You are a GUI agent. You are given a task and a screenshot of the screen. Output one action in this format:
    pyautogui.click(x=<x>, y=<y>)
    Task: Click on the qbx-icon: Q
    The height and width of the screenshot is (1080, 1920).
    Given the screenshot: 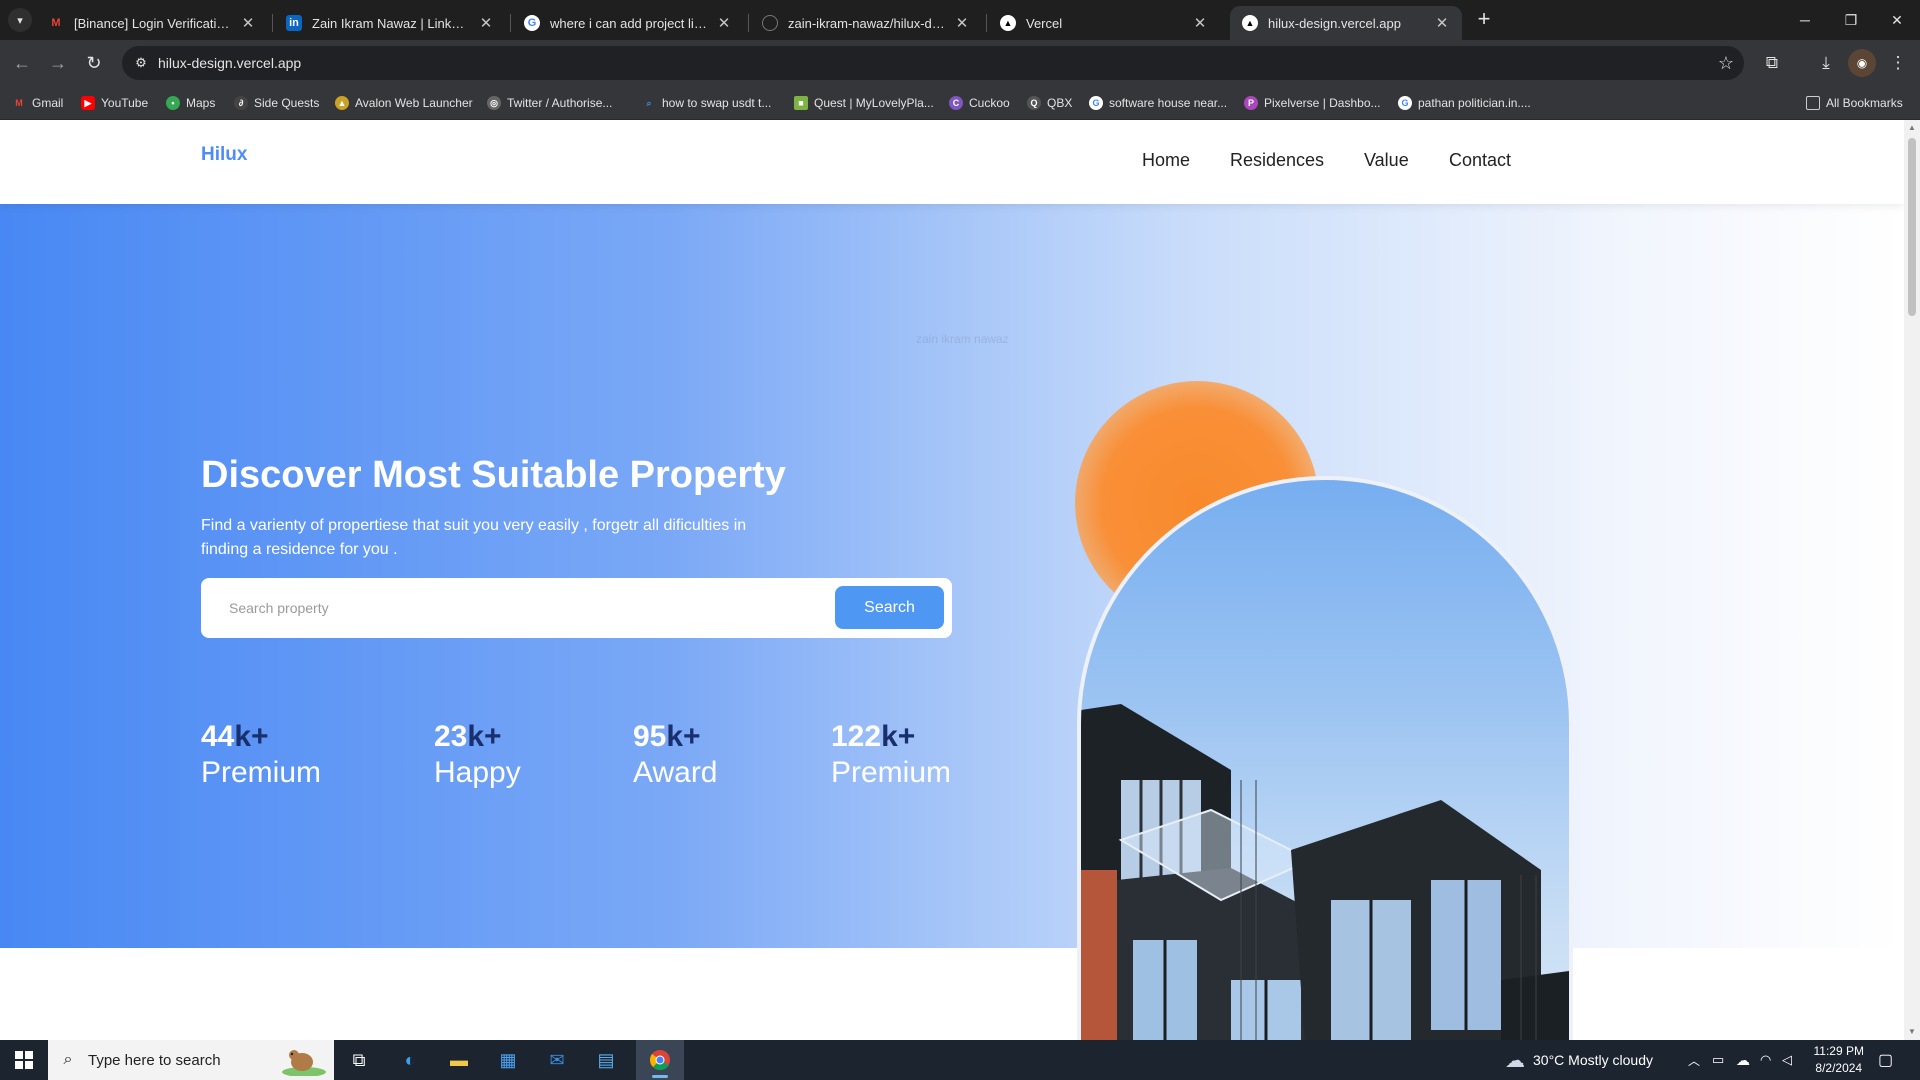 What is the action you would take?
    pyautogui.click(x=1034, y=103)
    